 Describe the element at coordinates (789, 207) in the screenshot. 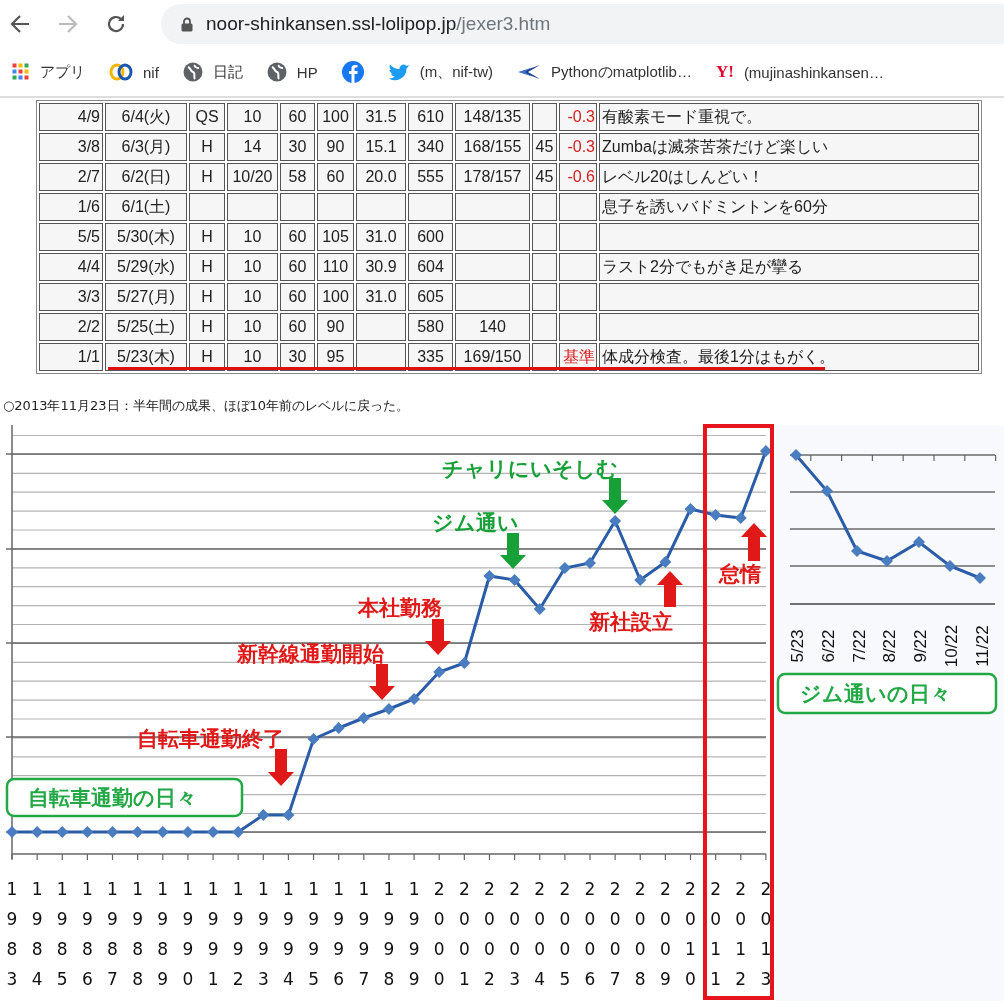

I see `table-cell: 息子を誘いバドミントンを60分` at that location.